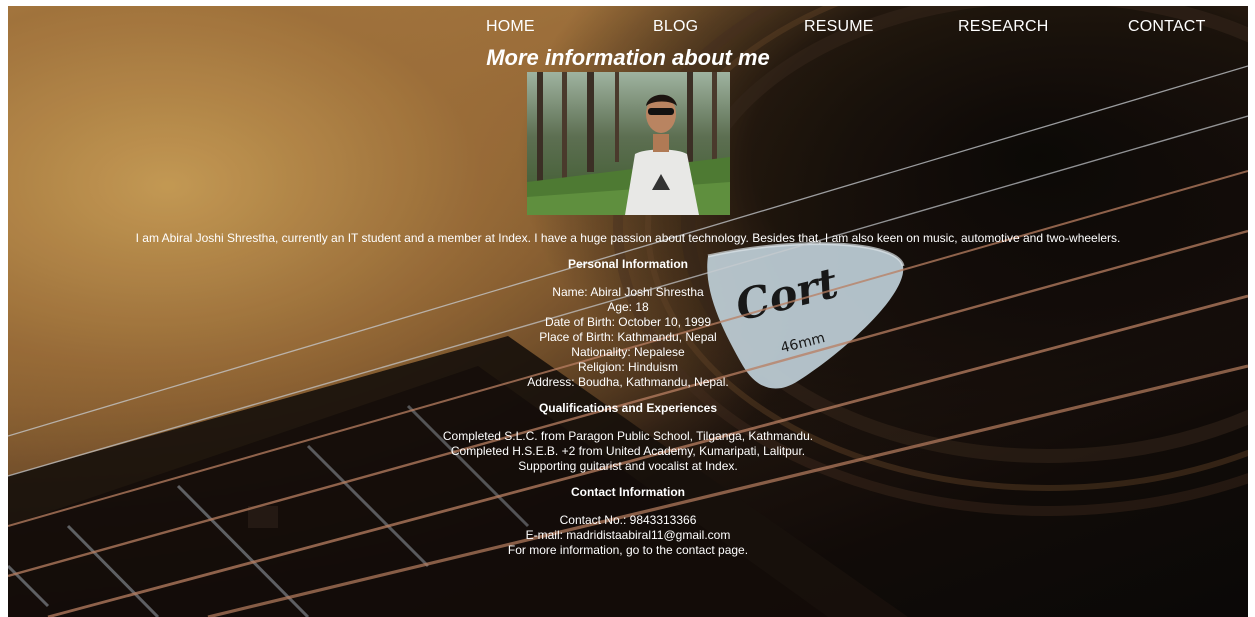 The width and height of the screenshot is (1255, 617). What do you see at coordinates (628, 292) in the screenshot?
I see `personal-name: Name: Abiral Joshi Shrestha` at bounding box center [628, 292].